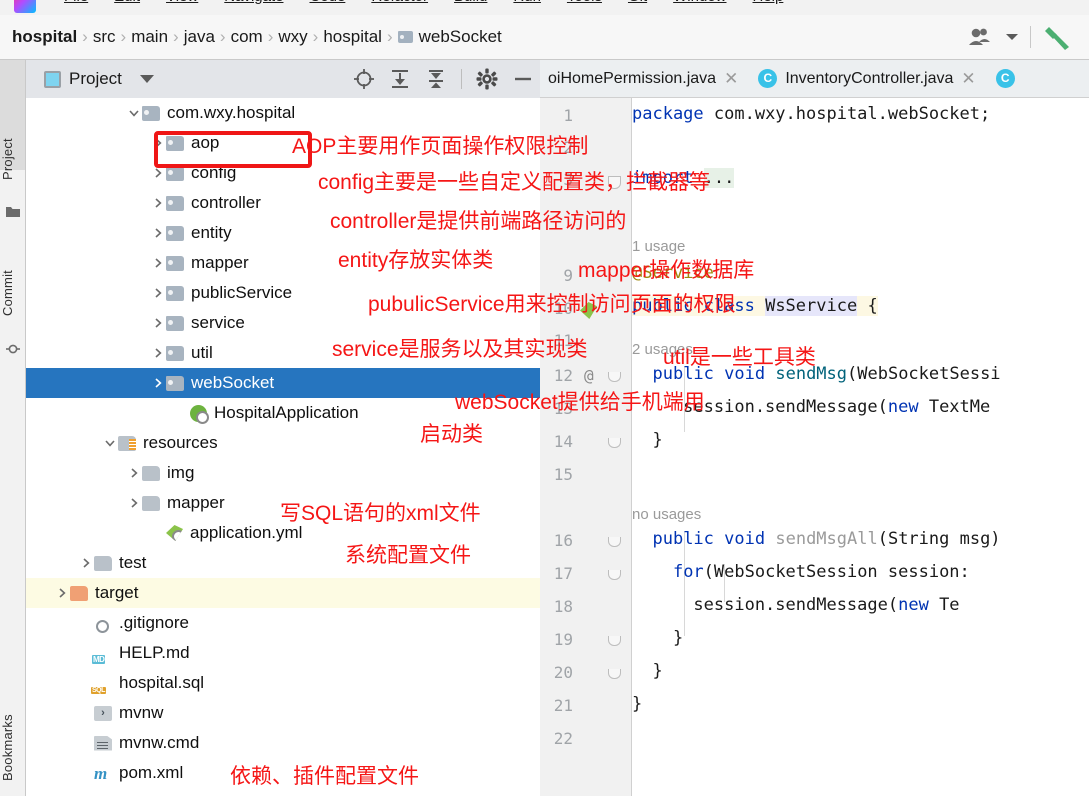 The width and height of the screenshot is (1089, 796). What do you see at coordinates (283, 683) in the screenshot?
I see `tree-row-hospital-sql: hospital.sql` at bounding box center [283, 683].